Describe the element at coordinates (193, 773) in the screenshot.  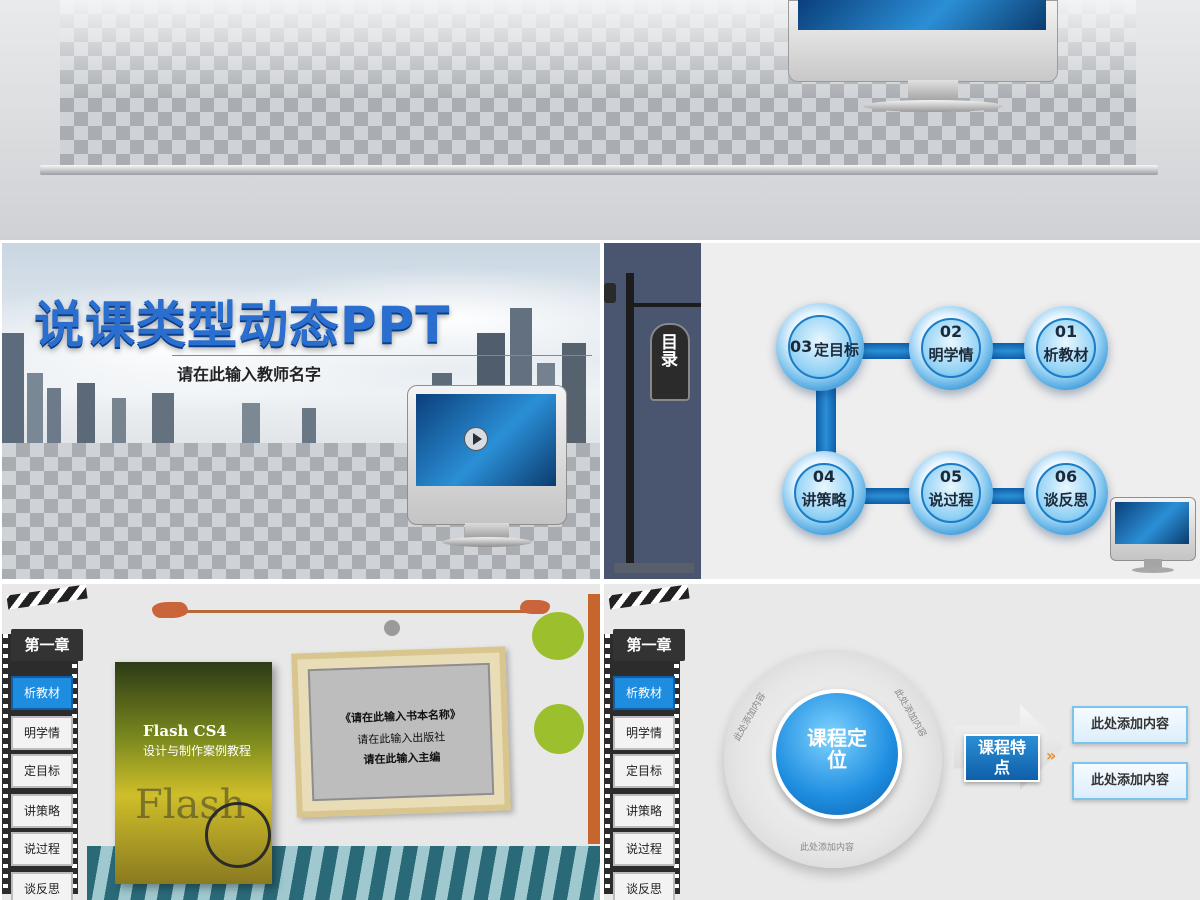
I see `book-cover: Flash CS4 设计与制作案例教程 Flash` at that location.